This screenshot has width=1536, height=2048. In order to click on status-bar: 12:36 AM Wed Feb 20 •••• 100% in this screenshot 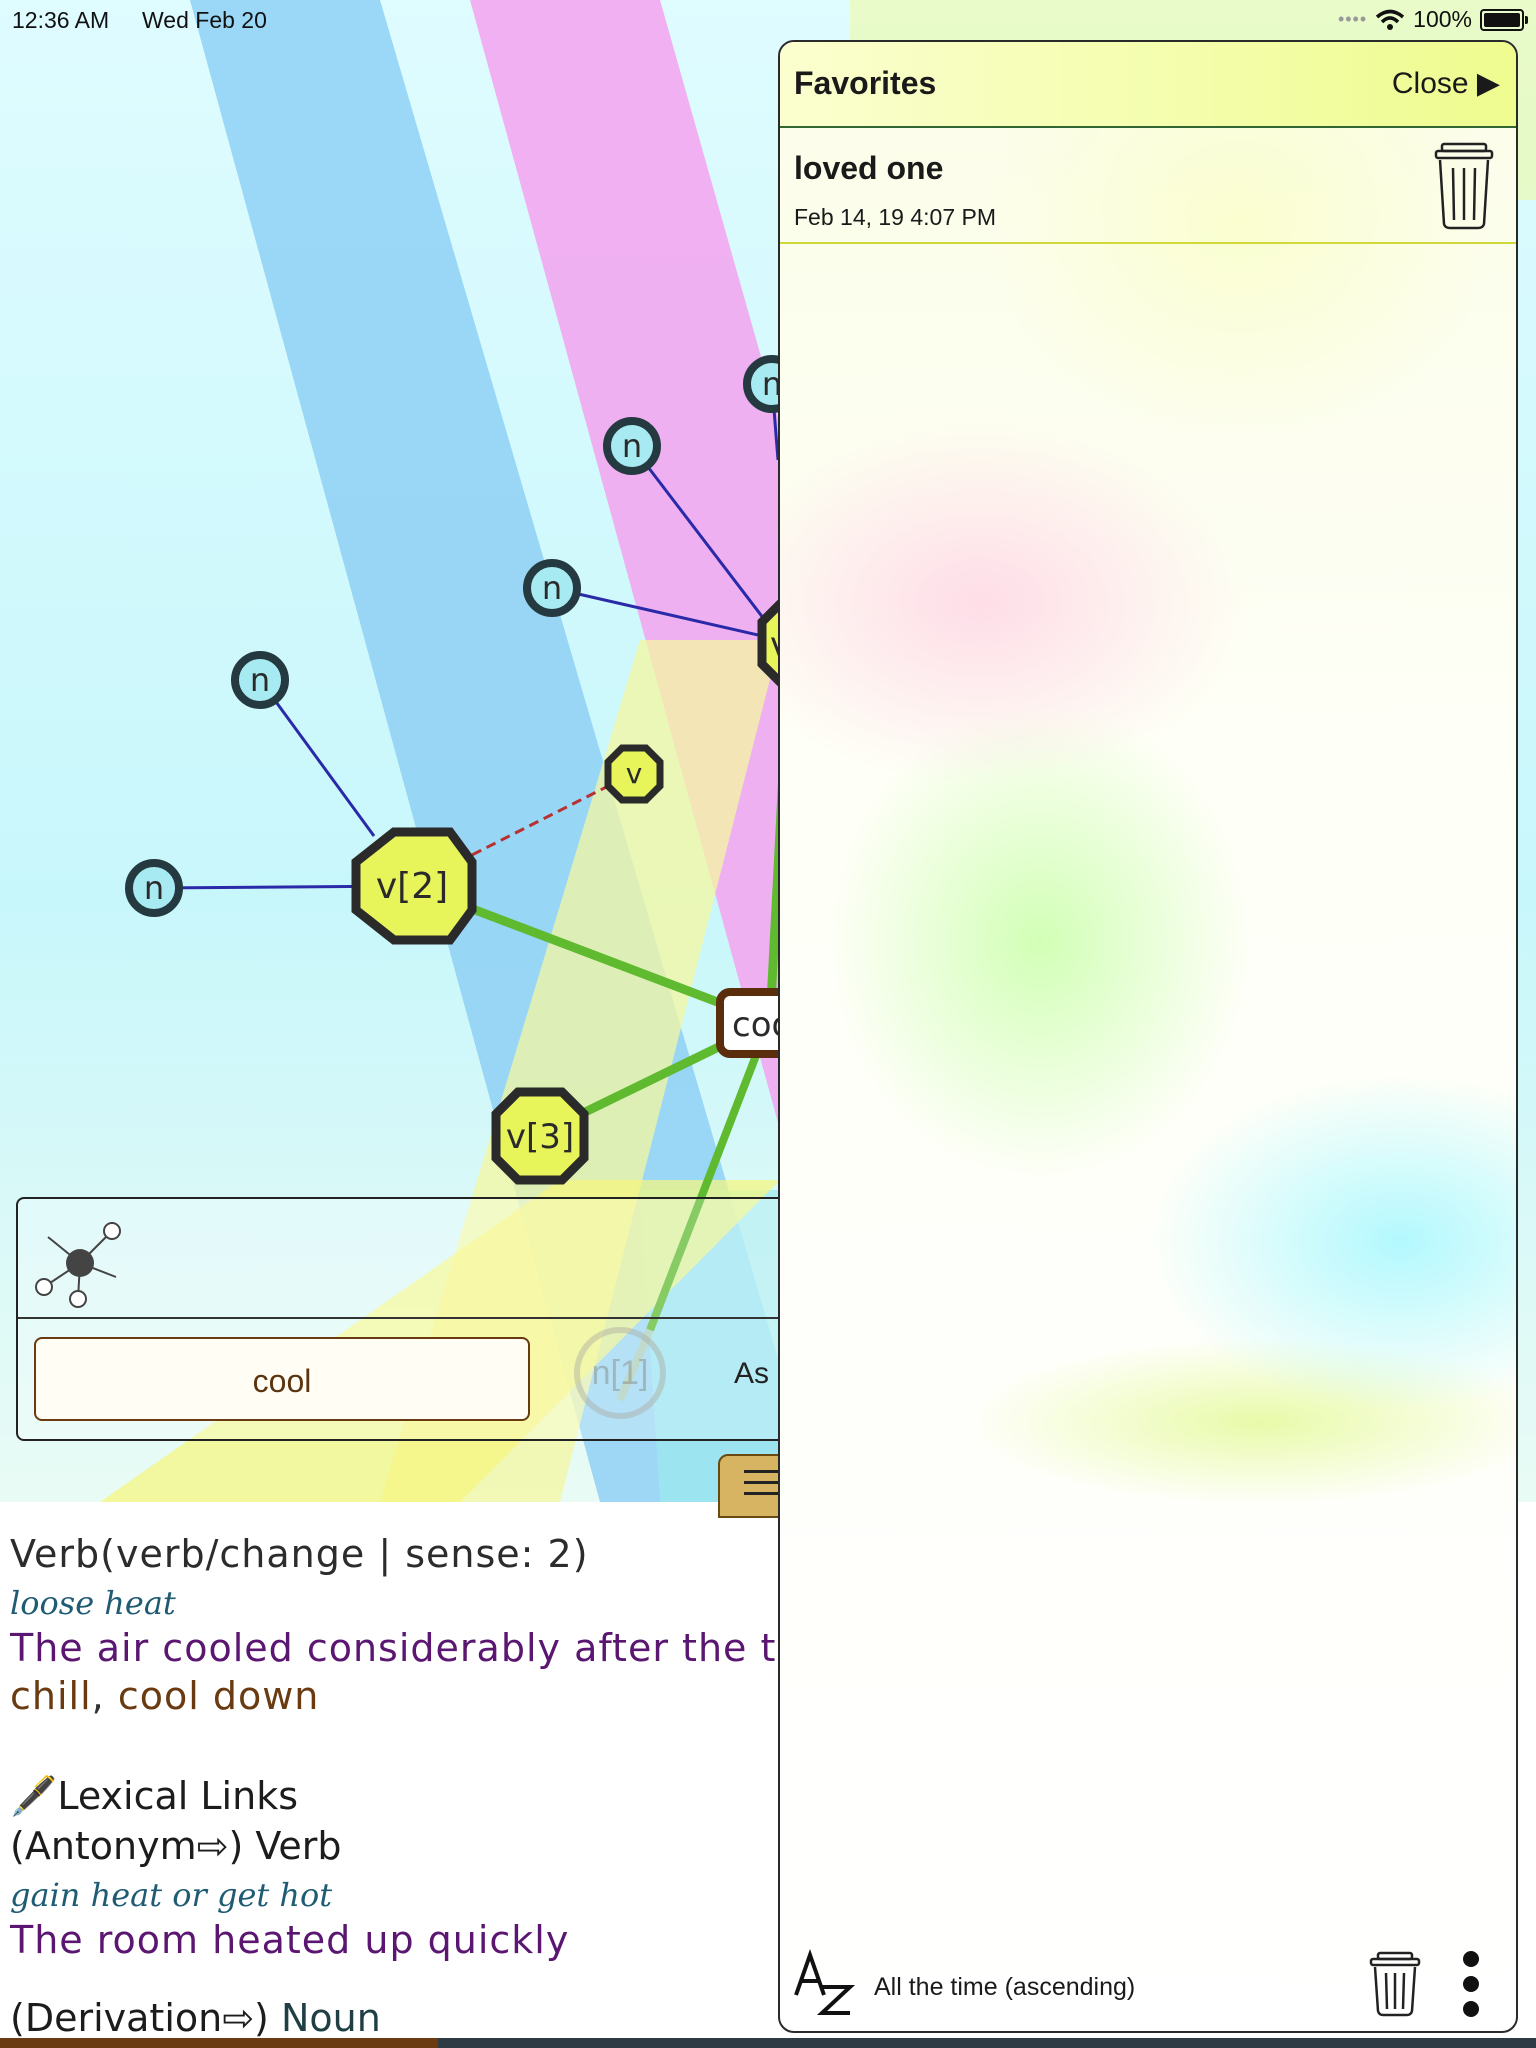, I will do `click(768, 20)`.